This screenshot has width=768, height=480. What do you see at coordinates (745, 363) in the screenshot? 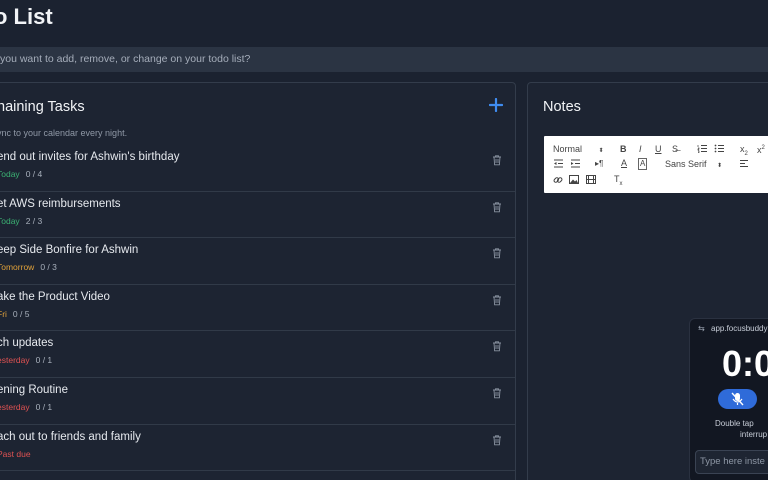
I see `timer-display: 0:0` at bounding box center [745, 363].